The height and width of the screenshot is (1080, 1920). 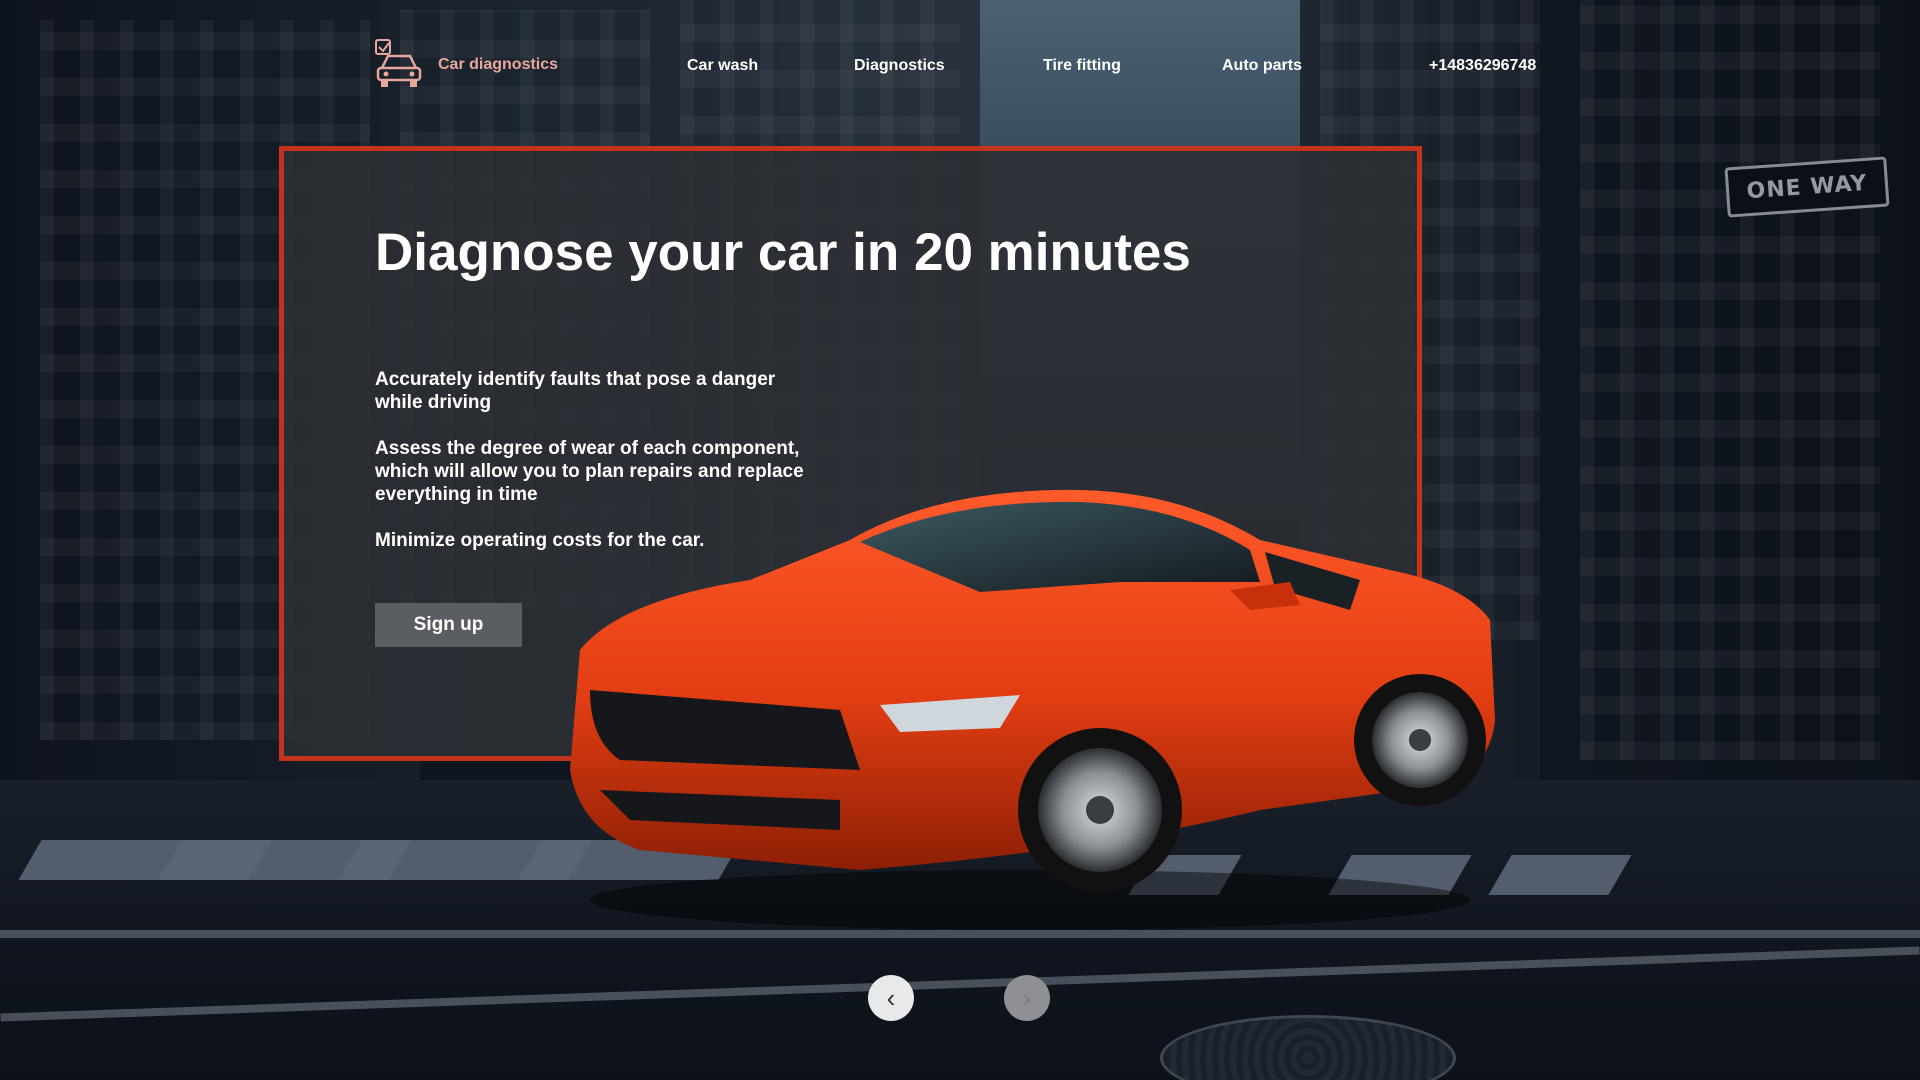 What do you see at coordinates (1262, 66) in the screenshot?
I see `nav-auto-parts: Auto parts` at bounding box center [1262, 66].